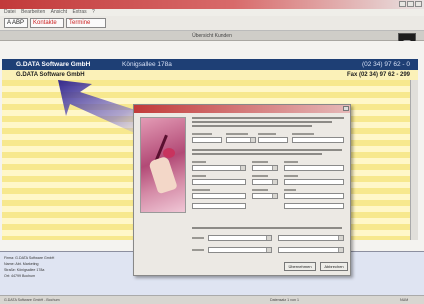  I want to click on toolbar-button-contacts: Kontakte, so click(47, 23).